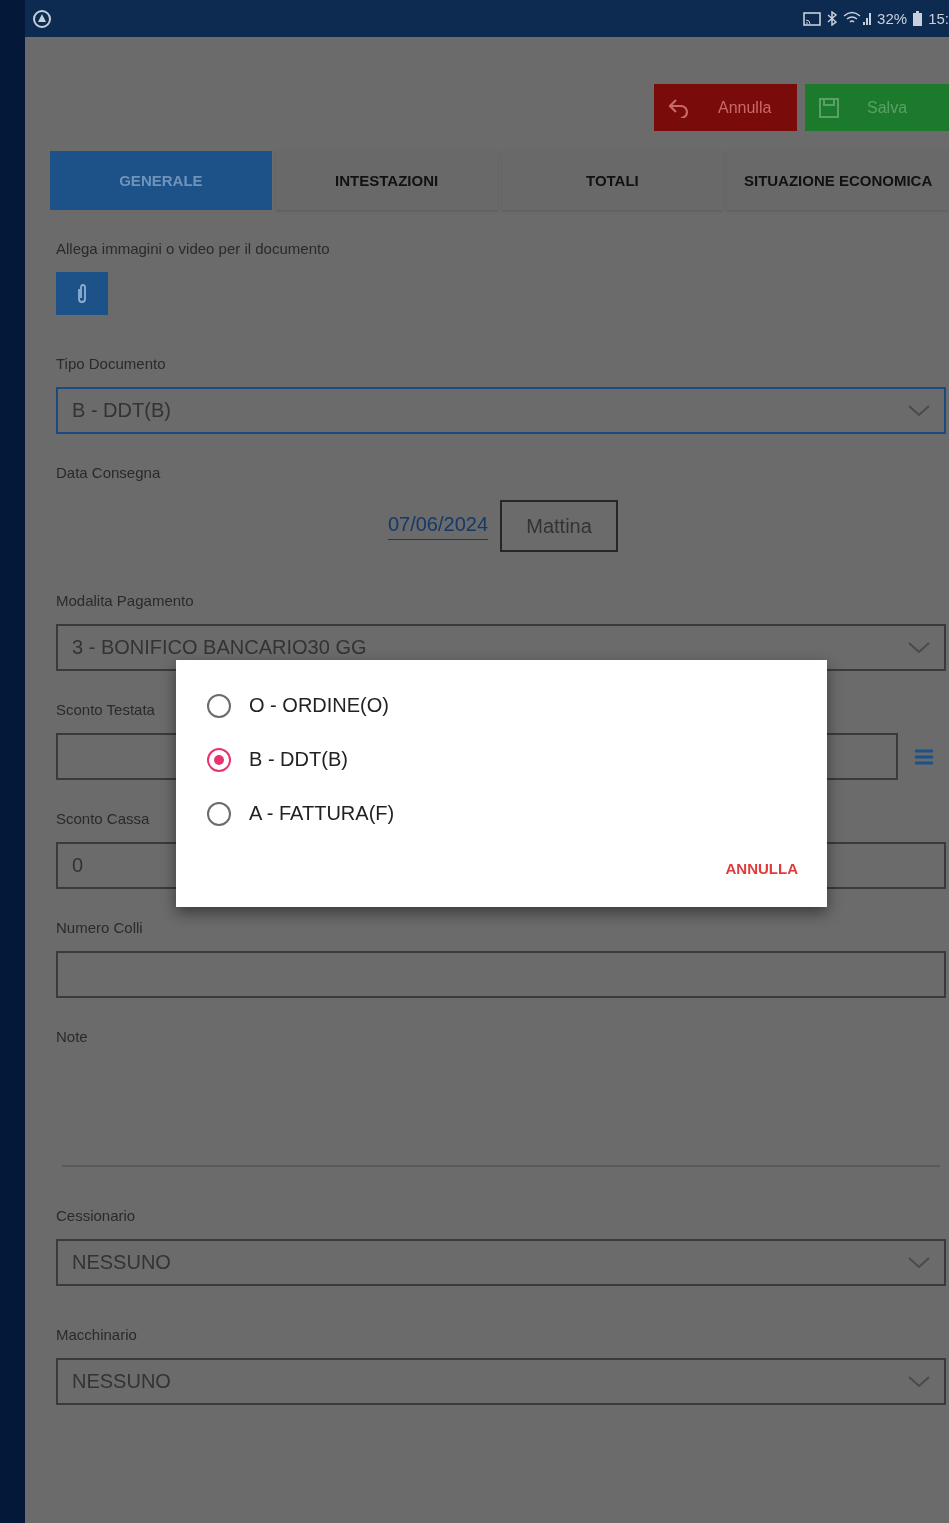 The height and width of the screenshot is (1523, 949). Describe the element at coordinates (501, 410) in the screenshot. I see `select-field: B - DDT(B)` at that location.